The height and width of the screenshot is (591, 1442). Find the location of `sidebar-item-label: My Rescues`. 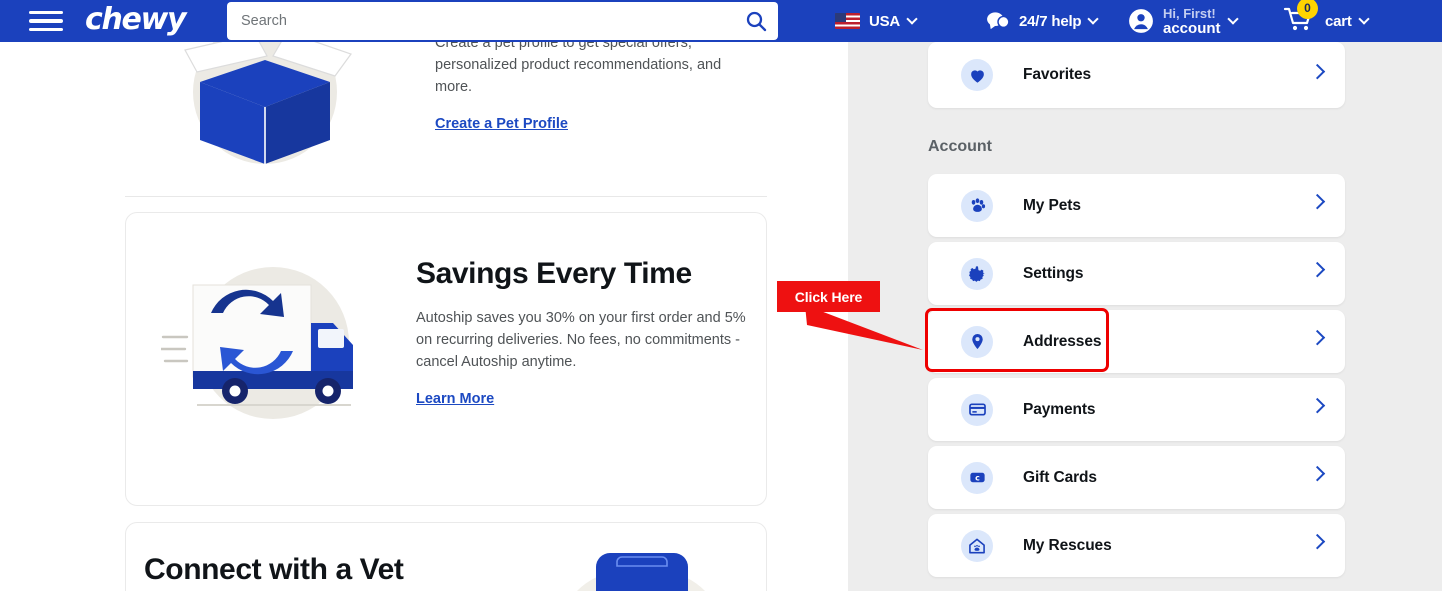

sidebar-item-label: My Rescues is located at coordinates (1067, 545).